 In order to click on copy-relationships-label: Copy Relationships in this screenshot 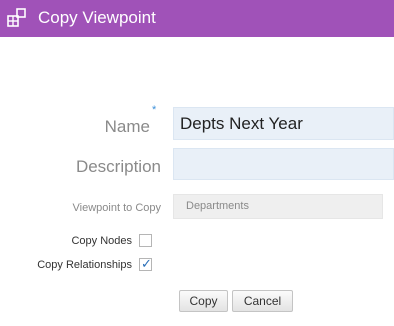, I will do `click(84, 265)`.